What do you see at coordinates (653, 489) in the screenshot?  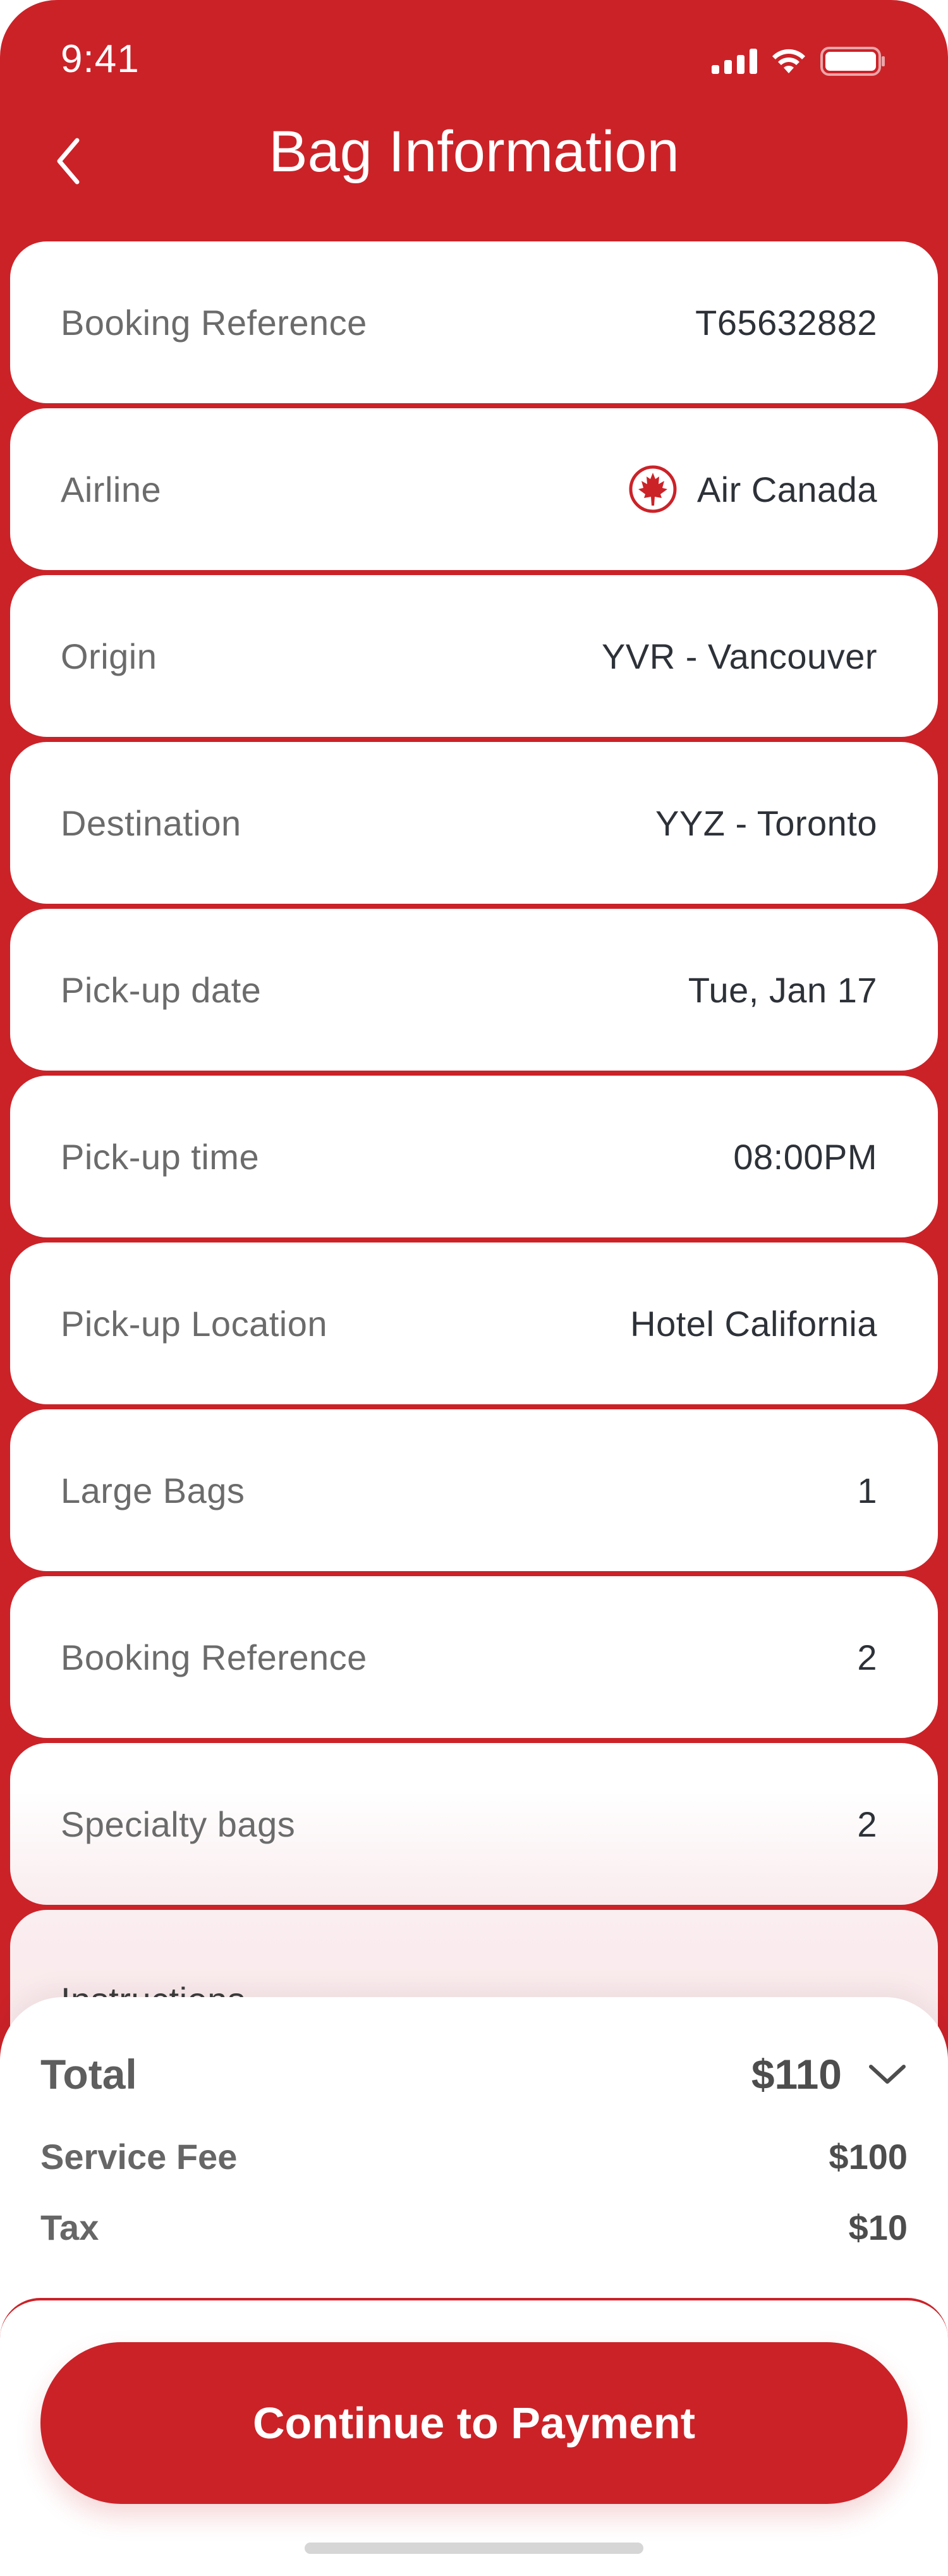 I see `air-canada-logo-icon` at bounding box center [653, 489].